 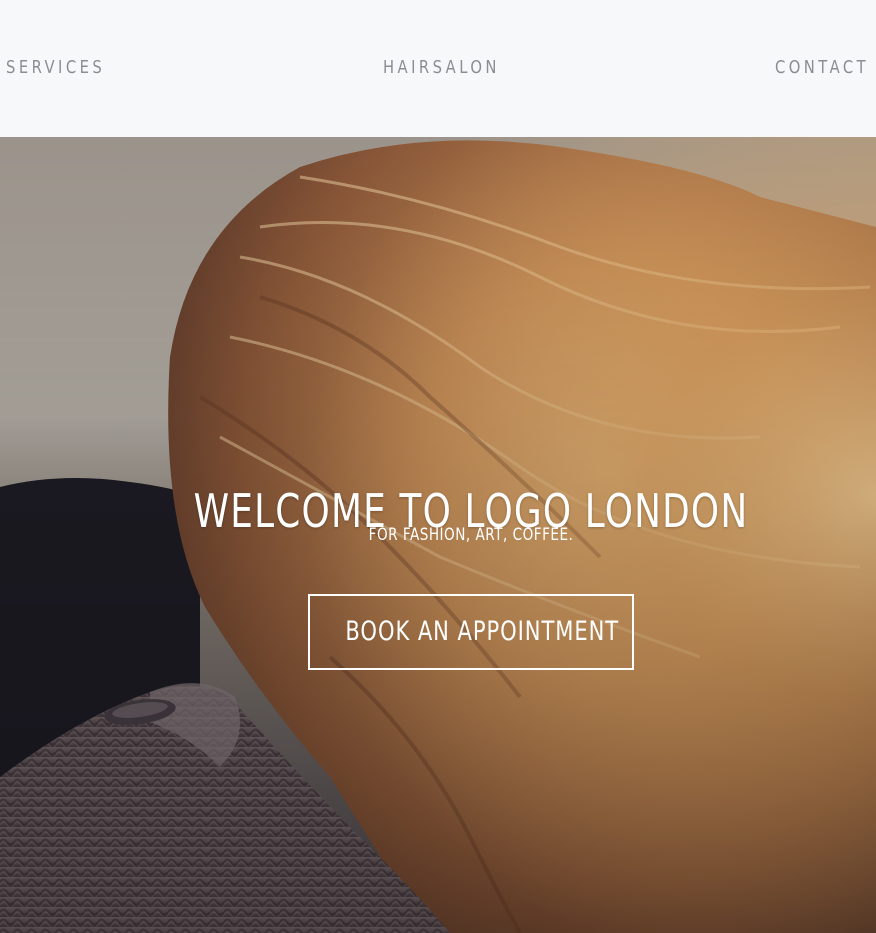 What do you see at coordinates (482, 631) in the screenshot?
I see `book-appointment-button-label: BOOK AN APPOINTMENT` at bounding box center [482, 631].